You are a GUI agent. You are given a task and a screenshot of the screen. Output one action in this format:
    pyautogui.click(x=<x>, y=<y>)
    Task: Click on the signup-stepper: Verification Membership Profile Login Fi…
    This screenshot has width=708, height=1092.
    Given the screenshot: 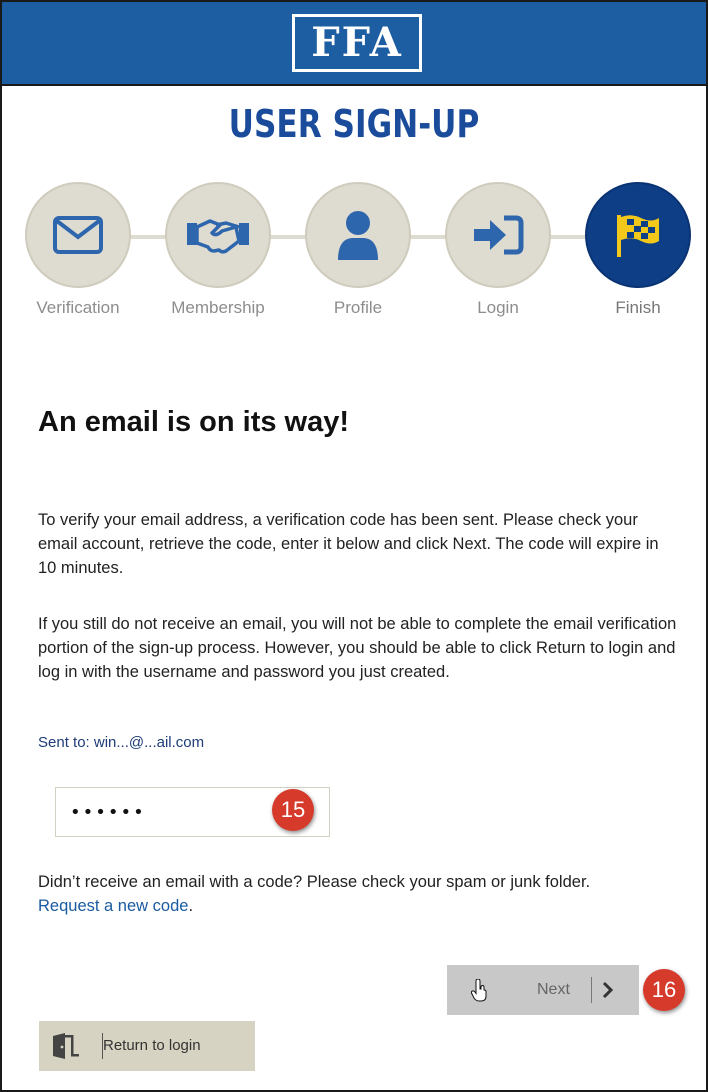 What is the action you would take?
    pyautogui.click(x=354, y=257)
    